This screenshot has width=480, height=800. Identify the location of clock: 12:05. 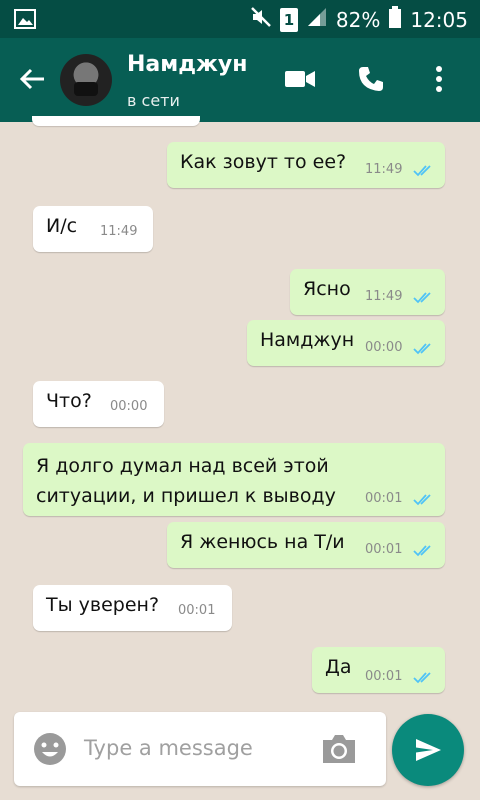
(439, 19).